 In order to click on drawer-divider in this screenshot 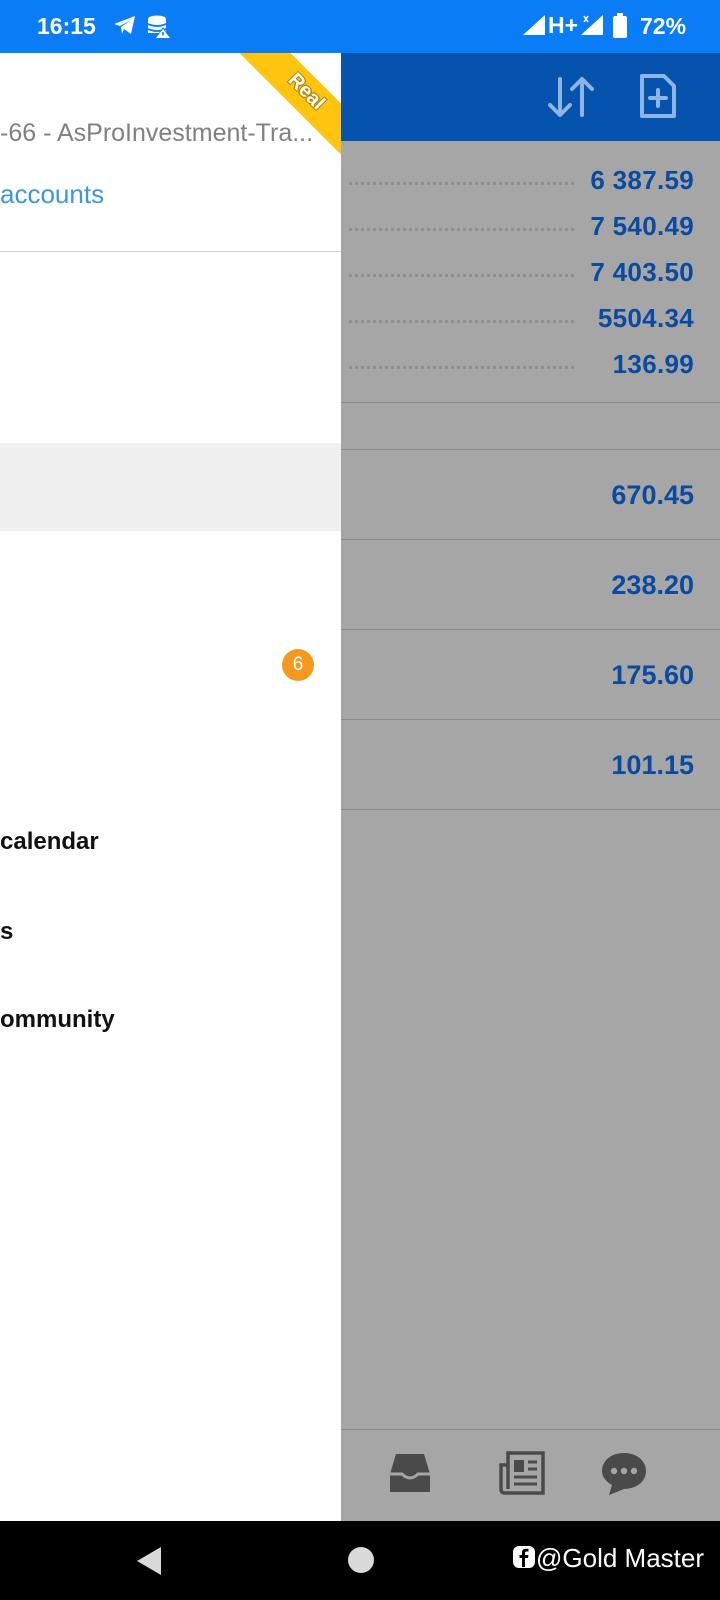, I will do `click(170, 251)`.